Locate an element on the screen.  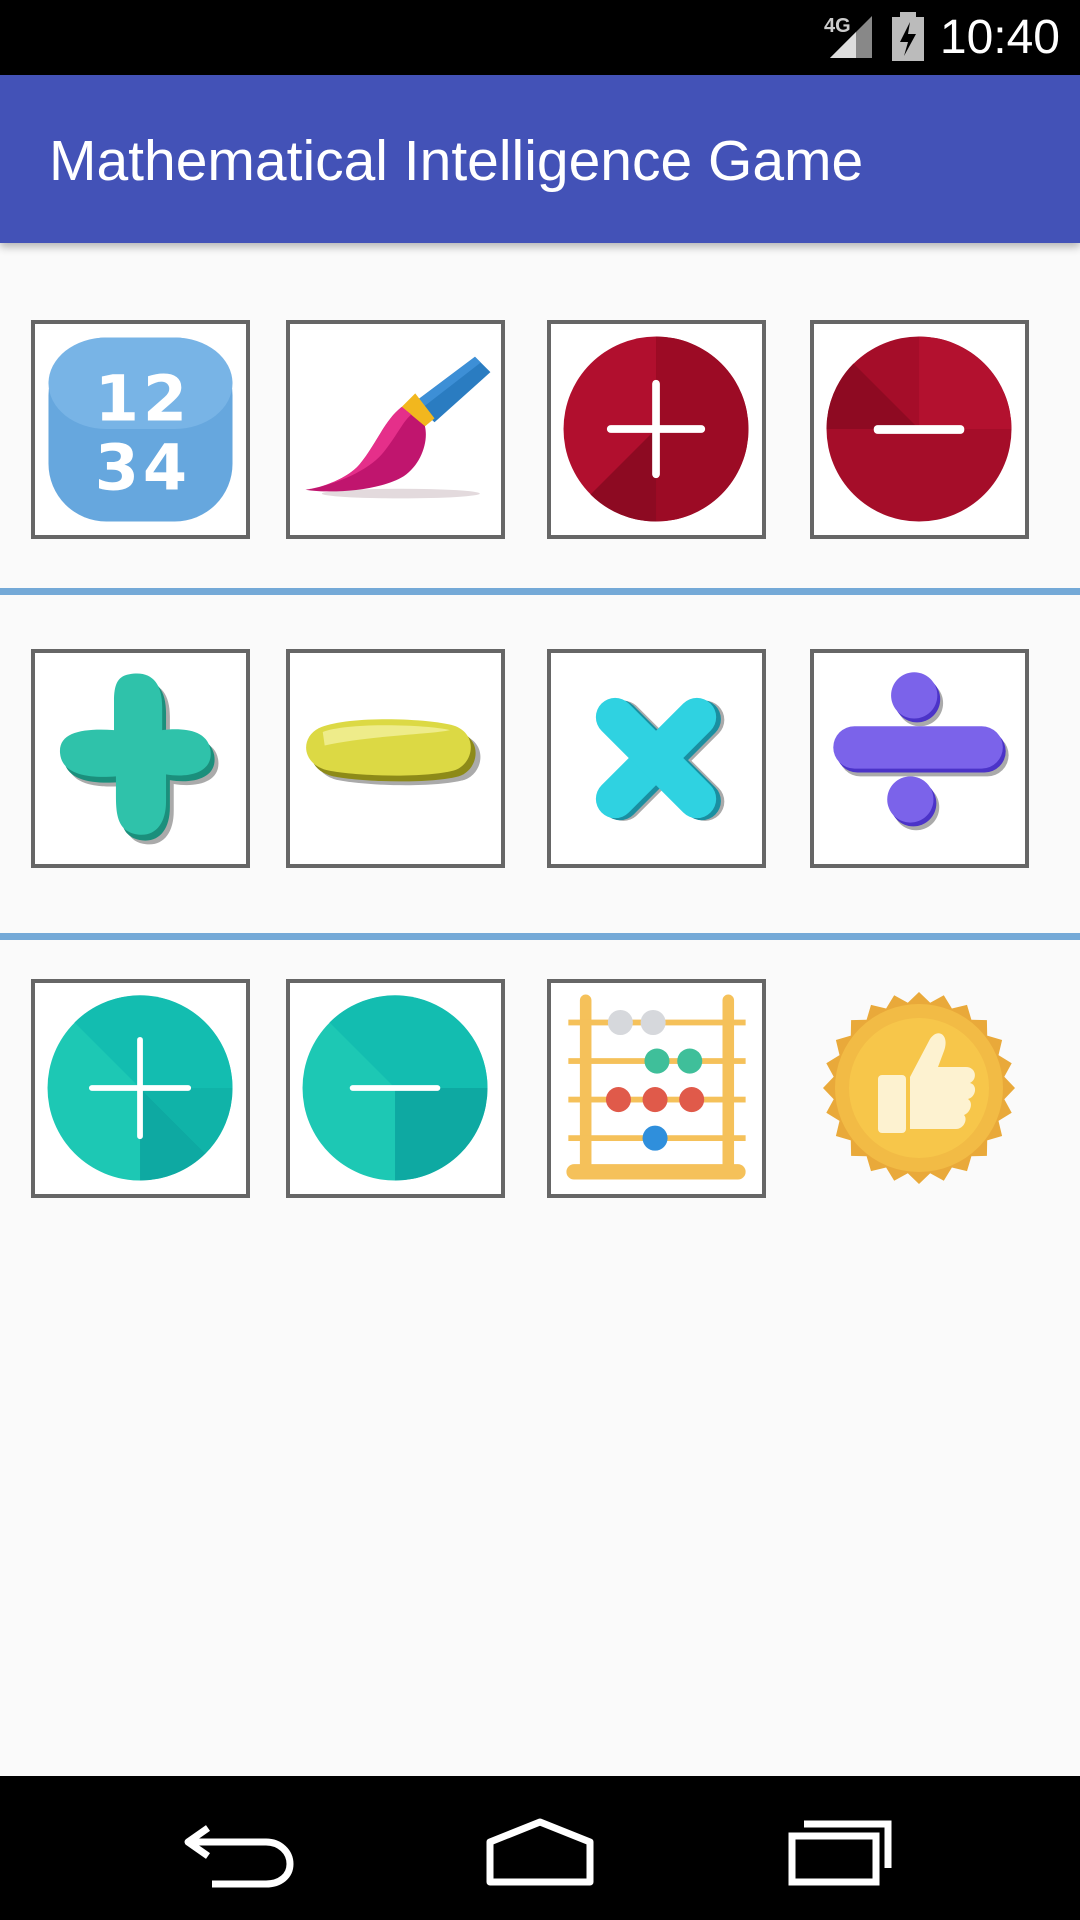
green-plus-tile is located at coordinates (140, 758).